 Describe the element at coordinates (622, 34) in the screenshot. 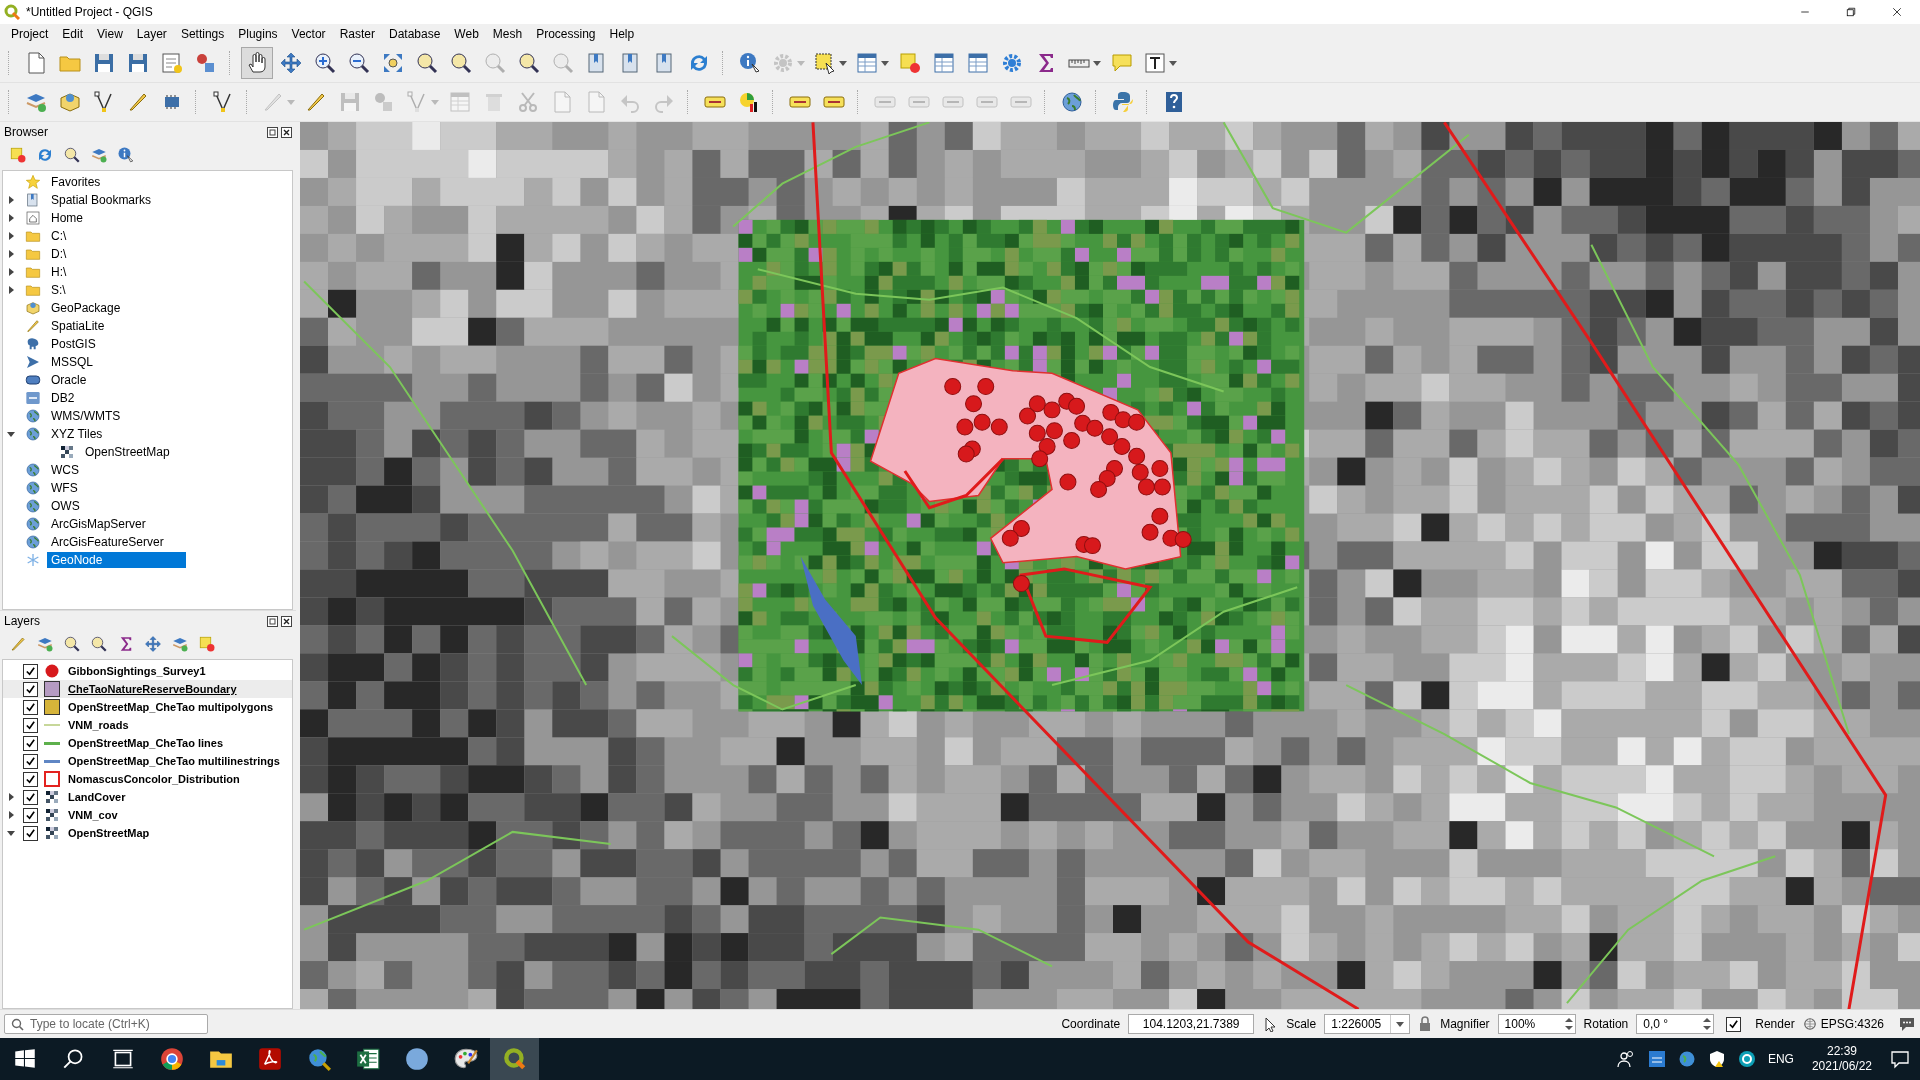

I see `menu-item: Help` at that location.